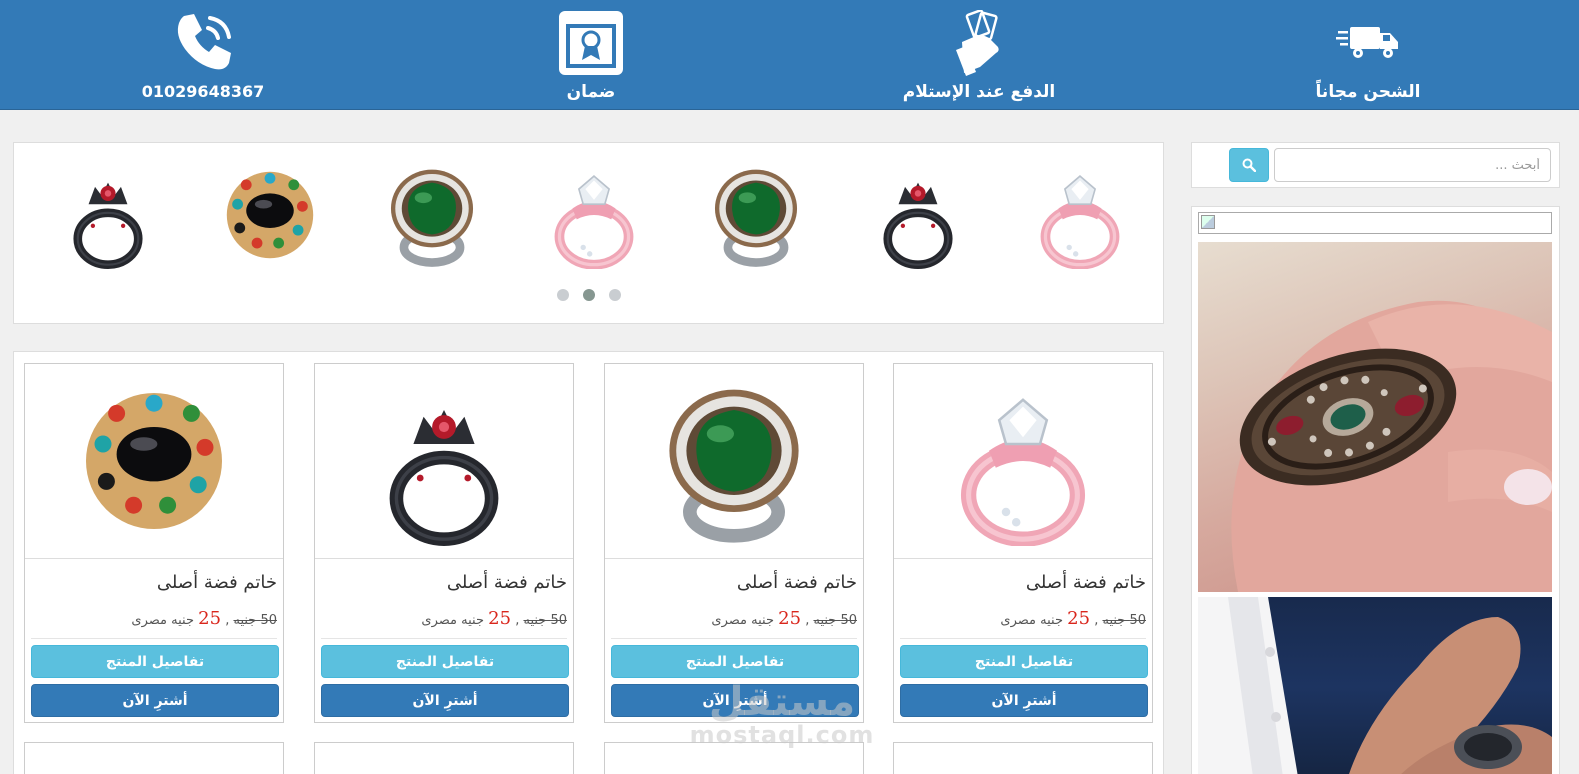 The image size is (1579, 774). Describe the element at coordinates (979, 92) in the screenshot. I see `feature-label: الدفع عند الإستلام` at that location.